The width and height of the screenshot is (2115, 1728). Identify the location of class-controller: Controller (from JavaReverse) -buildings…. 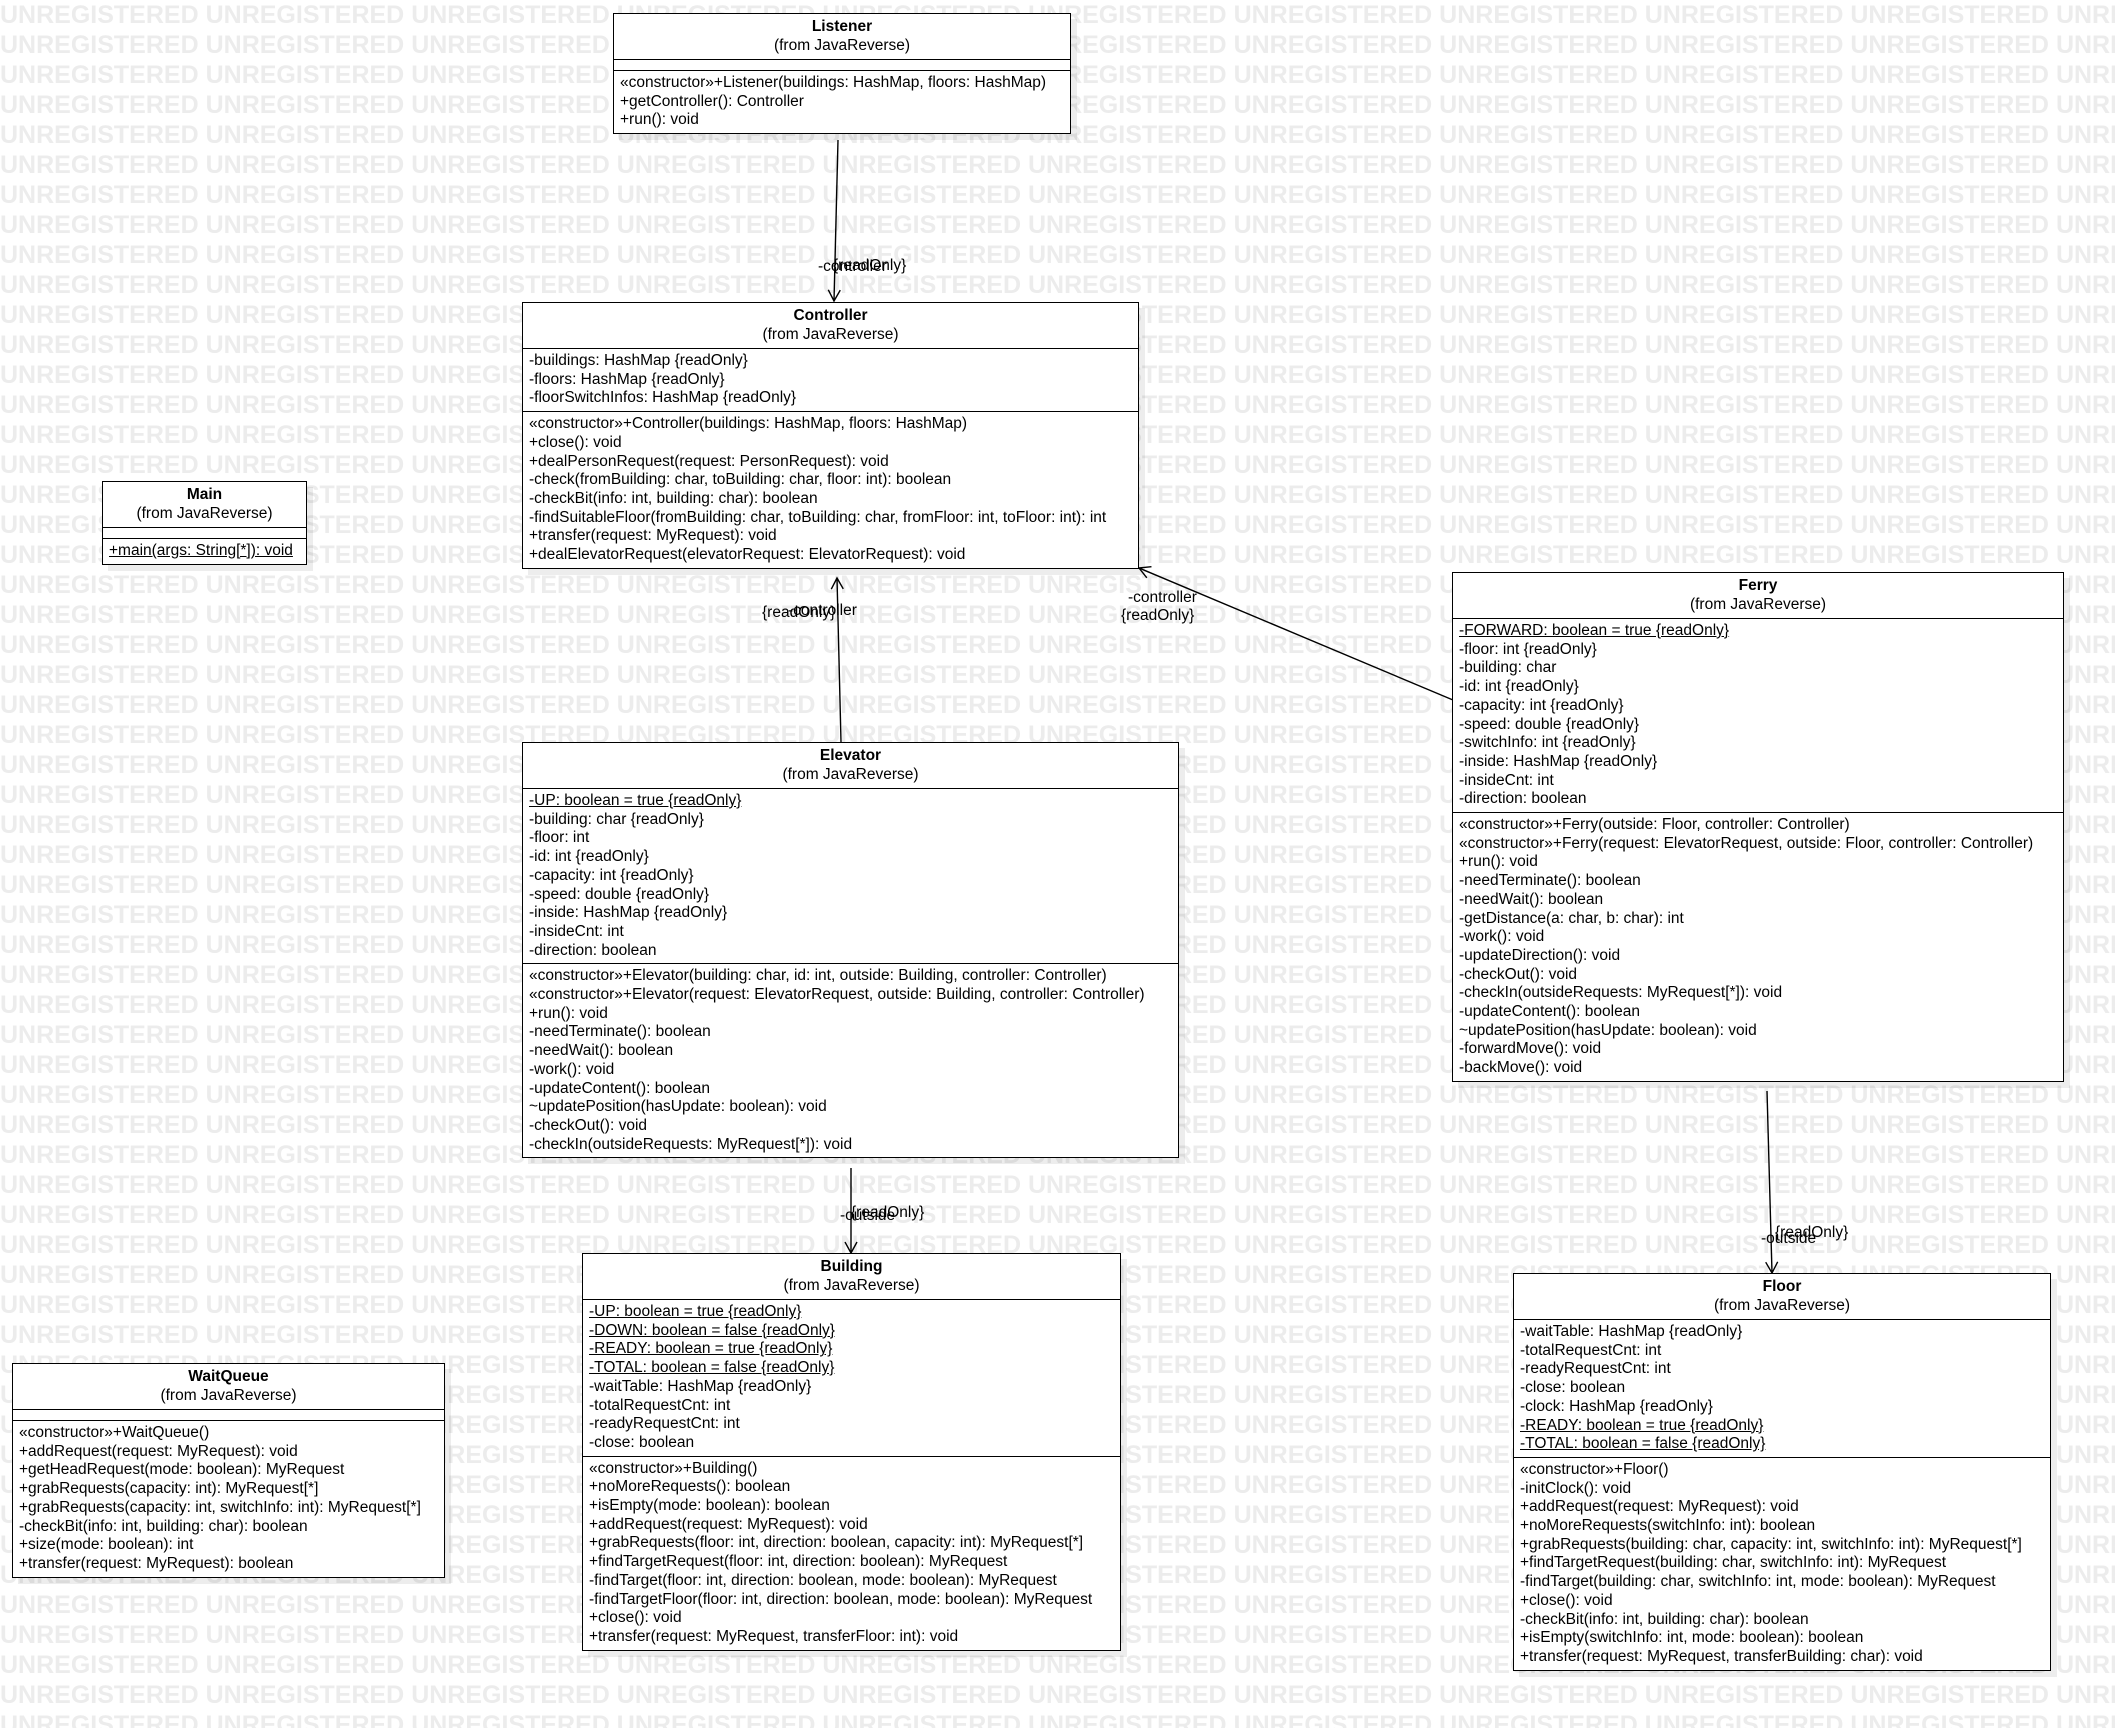
(830, 435).